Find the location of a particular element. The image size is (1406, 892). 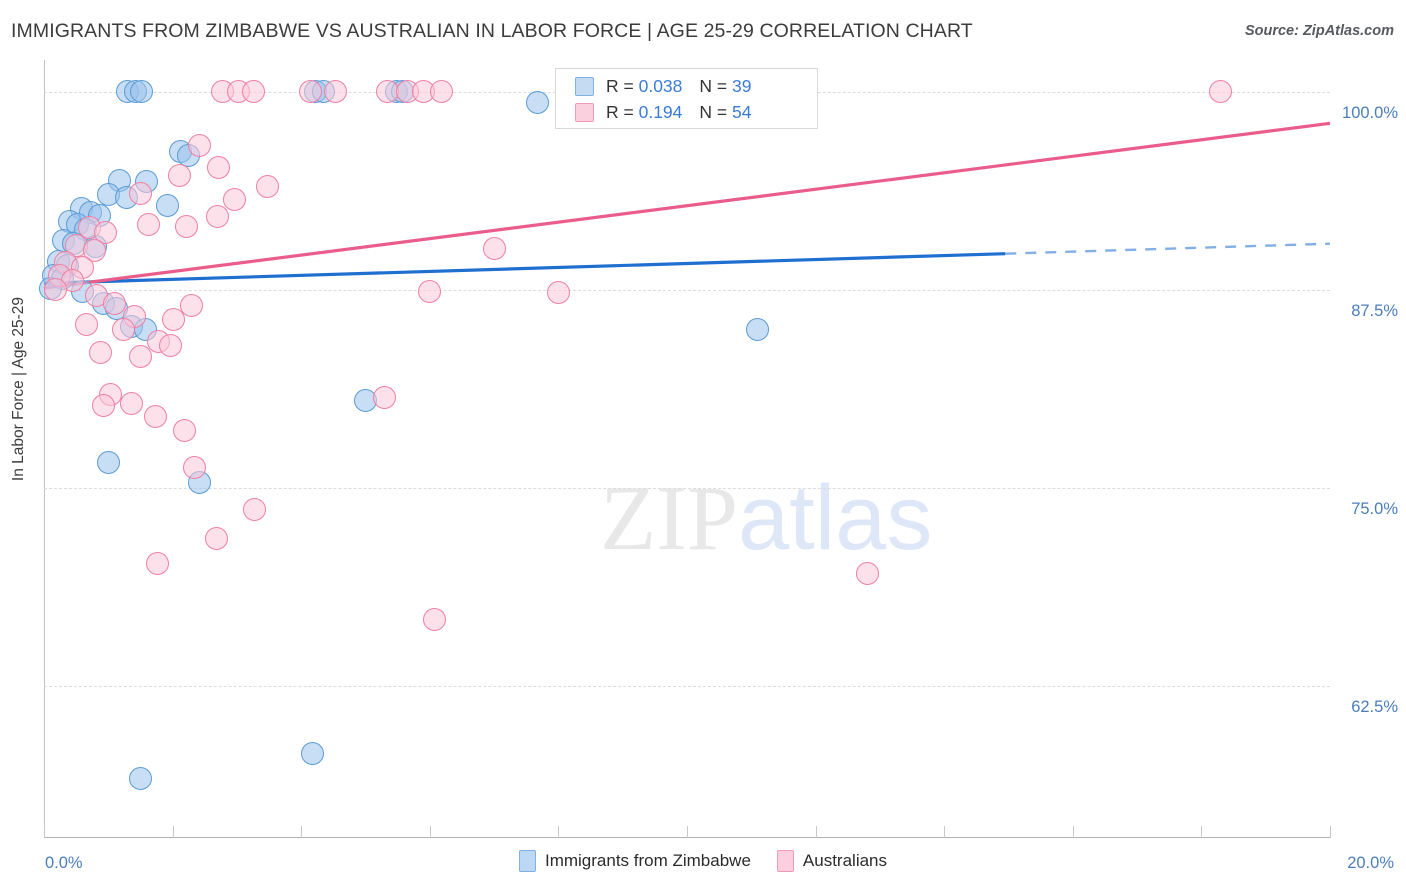

legend-blue-n: N = 39 is located at coordinates (725, 86).